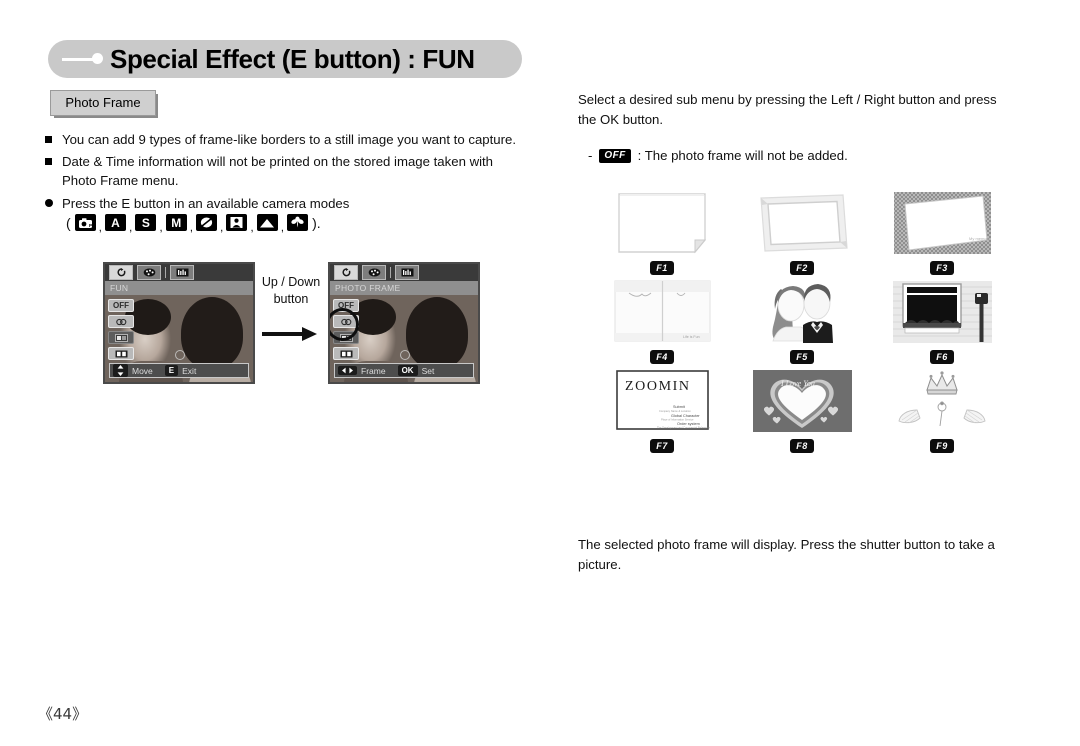 This screenshot has width=1080, height=746. I want to click on frame-option-f9: F9, so click(942, 410).